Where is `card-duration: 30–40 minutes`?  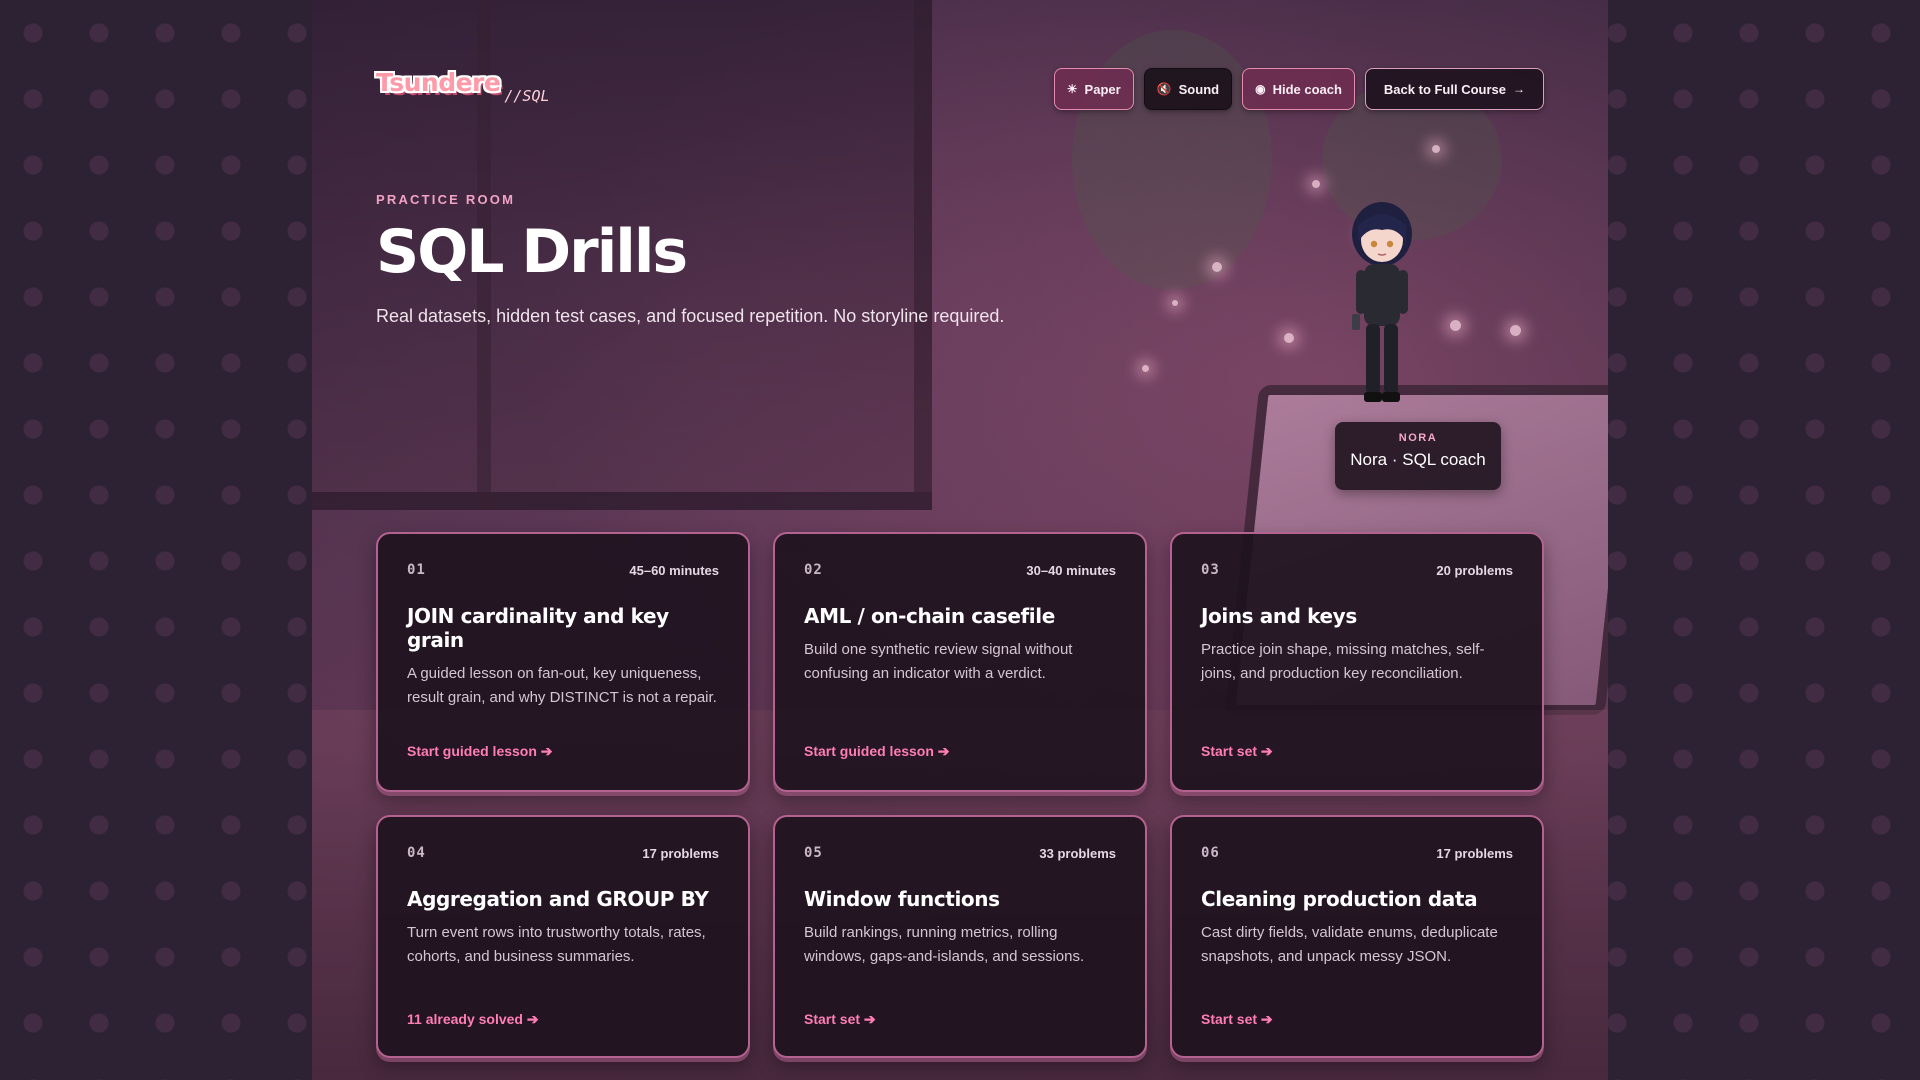 card-duration: 30–40 minutes is located at coordinates (1071, 570).